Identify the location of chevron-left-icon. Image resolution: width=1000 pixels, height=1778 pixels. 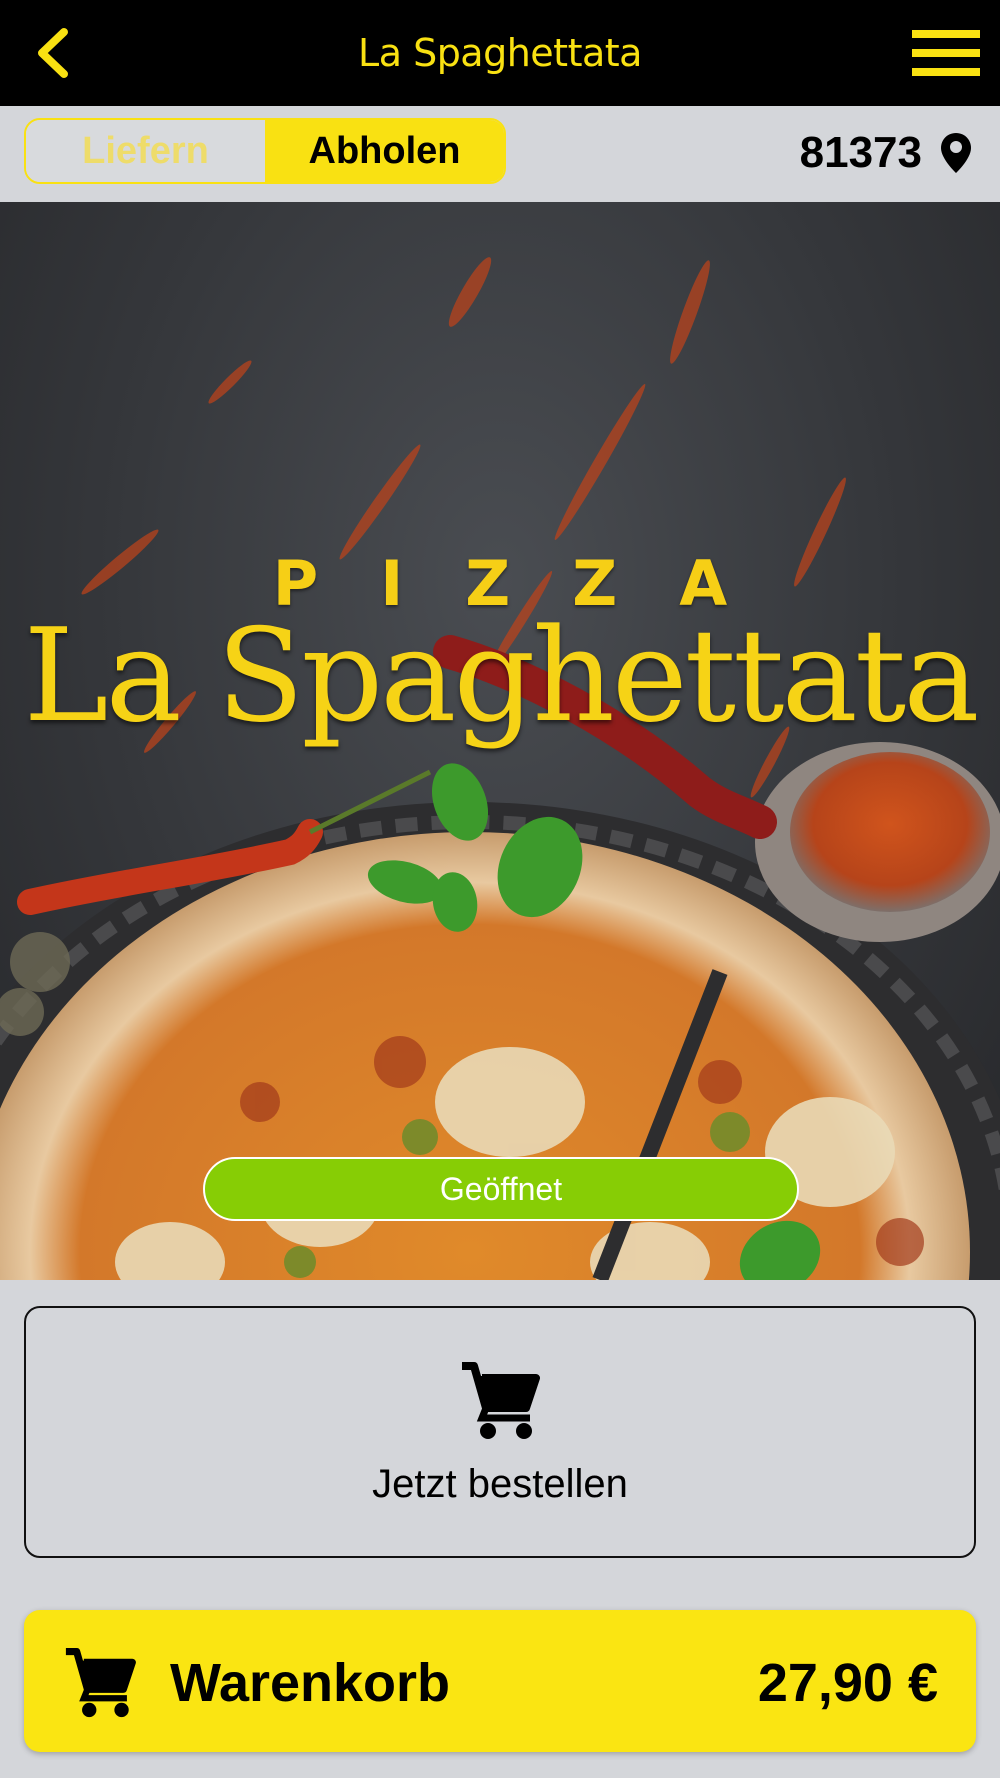
(53, 53).